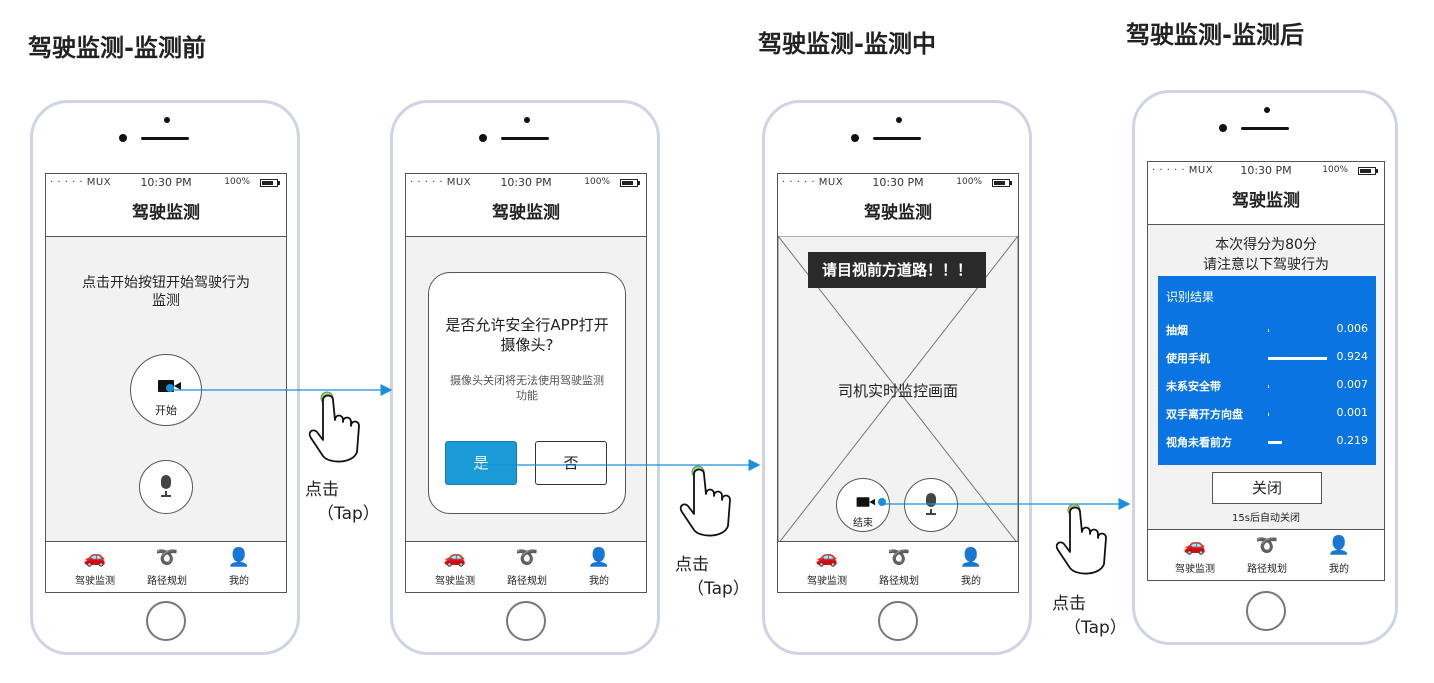 Image resolution: width=1434 pixels, height=683 pixels. What do you see at coordinates (342, 502) in the screenshot?
I see `tap-label-1: 点击 （Tap）` at bounding box center [342, 502].